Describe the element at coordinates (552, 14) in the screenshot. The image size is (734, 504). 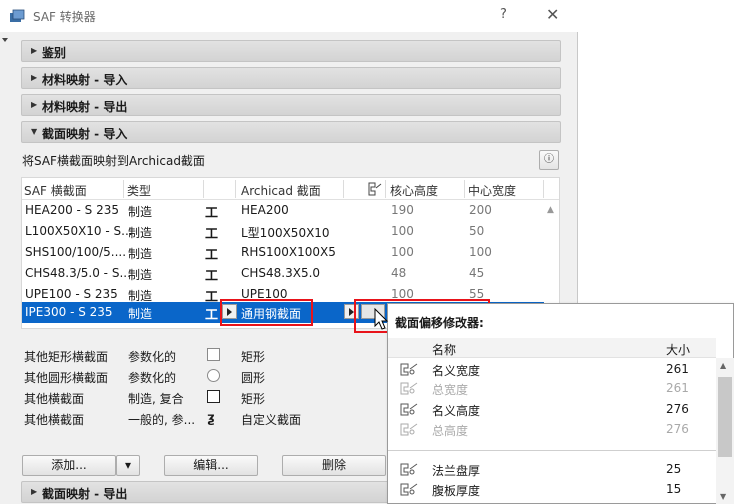
I see `close-button: ✕` at that location.